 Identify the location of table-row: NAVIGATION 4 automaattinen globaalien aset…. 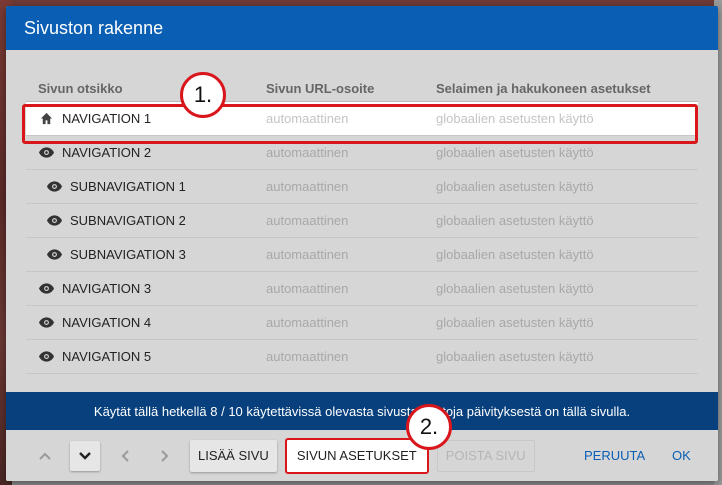
(362, 323).